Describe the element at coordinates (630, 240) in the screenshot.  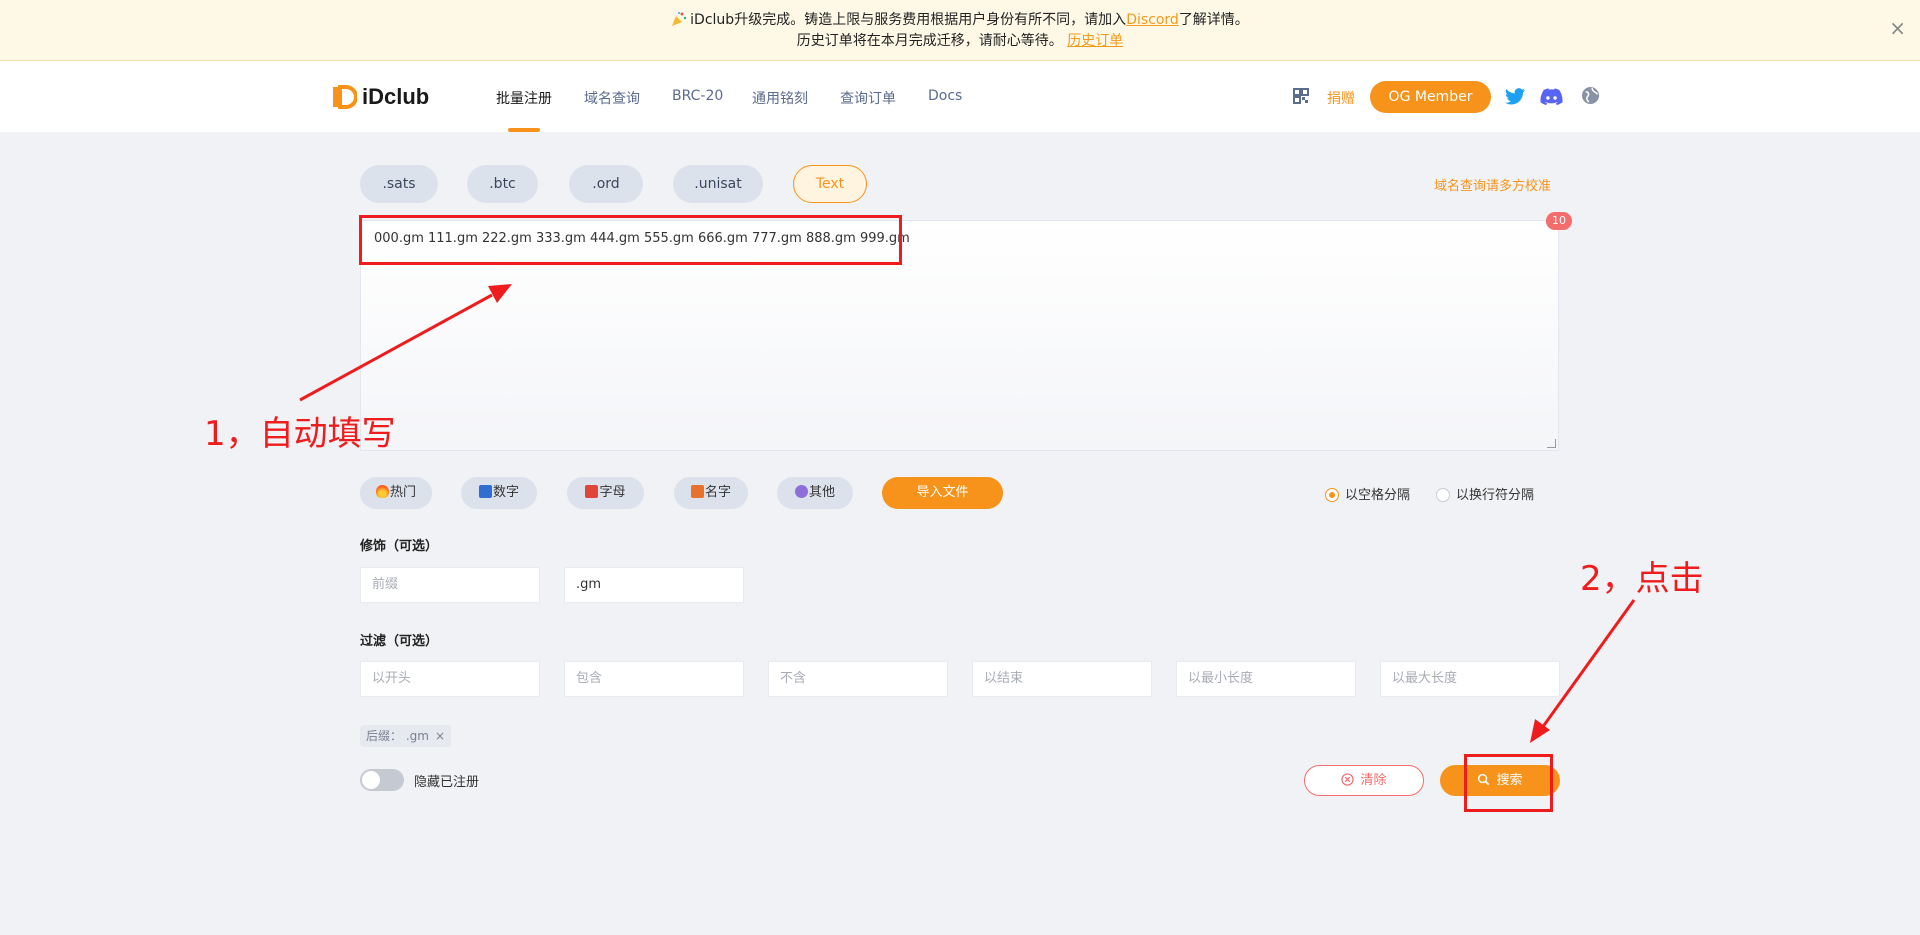
I see `annotation-textarea-box` at that location.